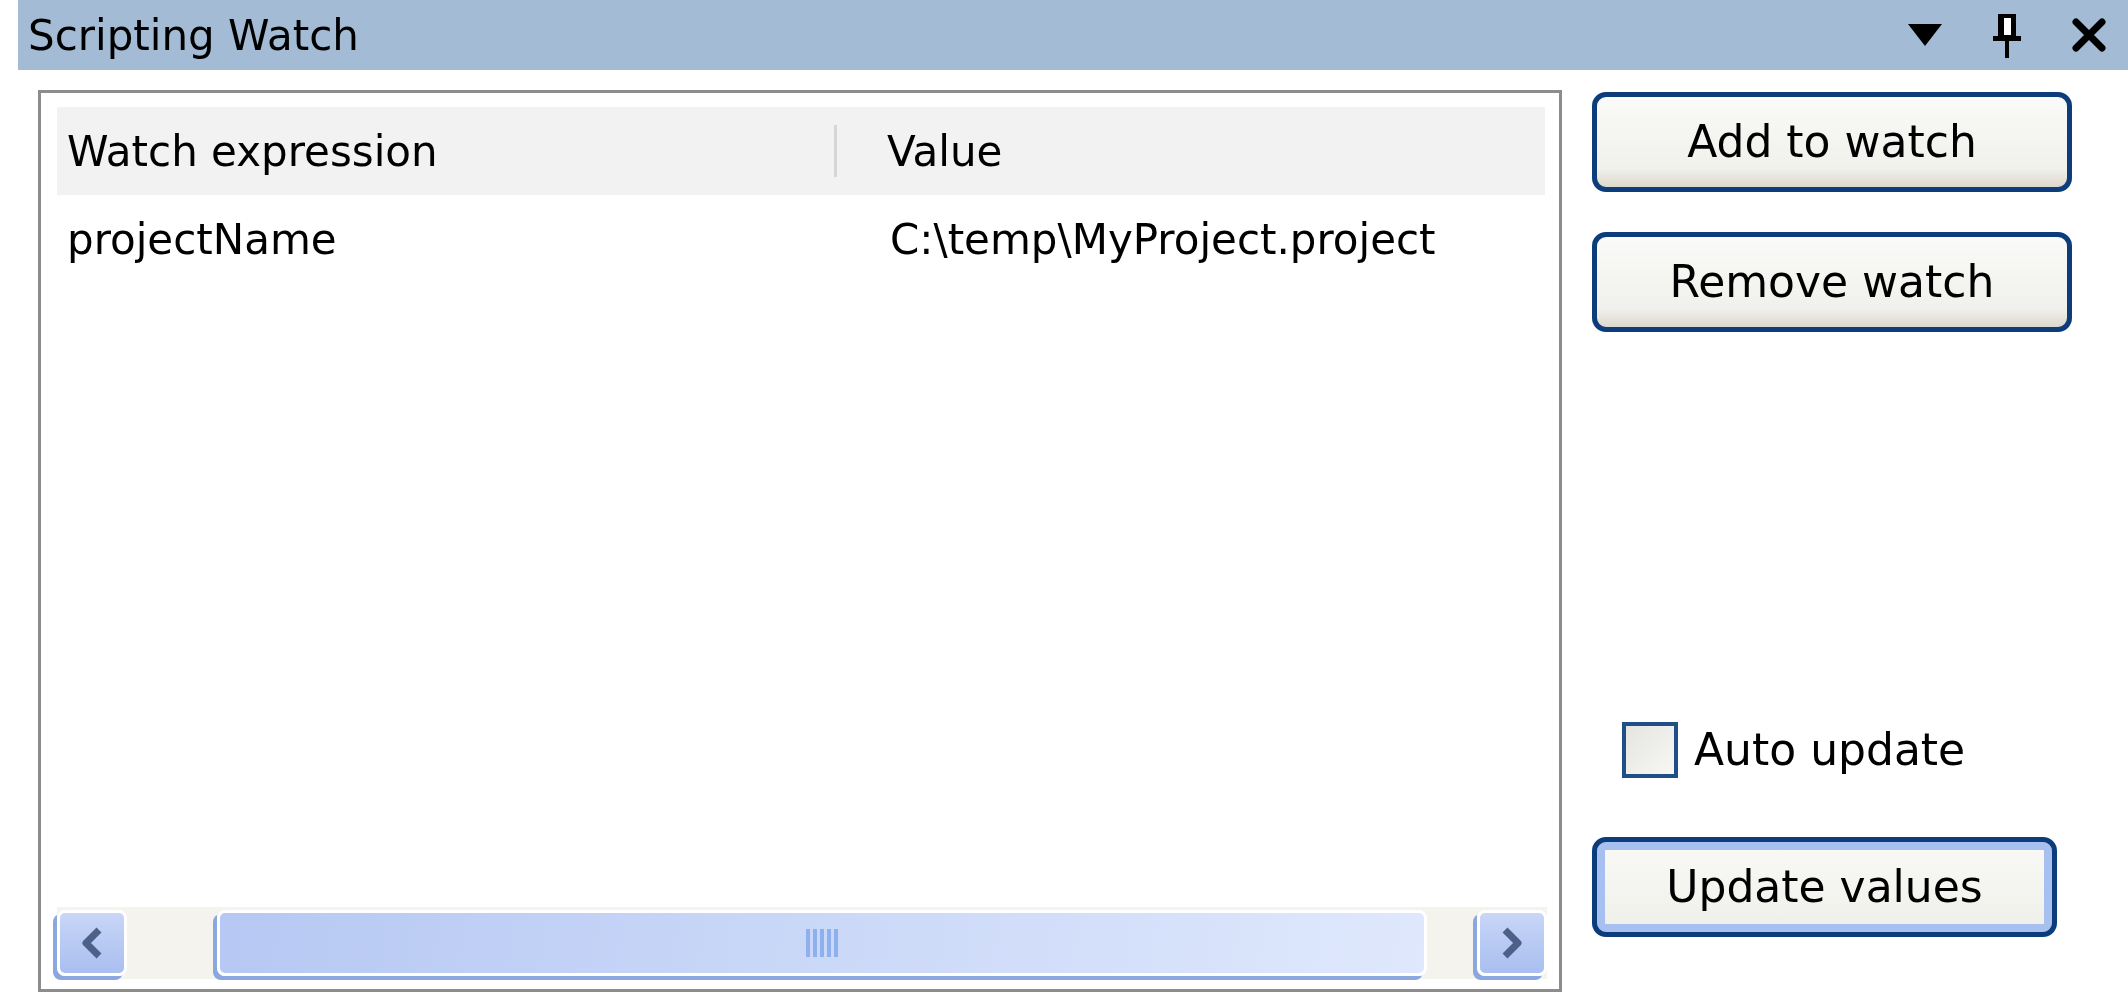  What do you see at coordinates (1824, 887) in the screenshot?
I see `action-button: Update values` at bounding box center [1824, 887].